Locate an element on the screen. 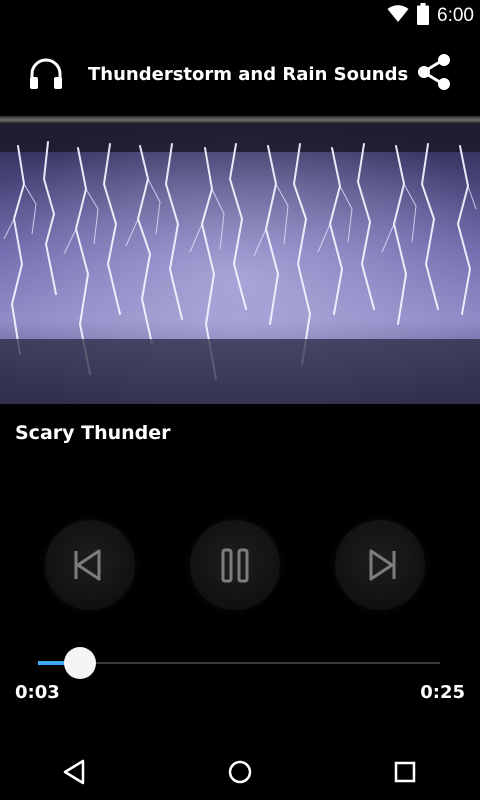 The height and width of the screenshot is (800, 480). share-button is located at coordinates (434, 72).